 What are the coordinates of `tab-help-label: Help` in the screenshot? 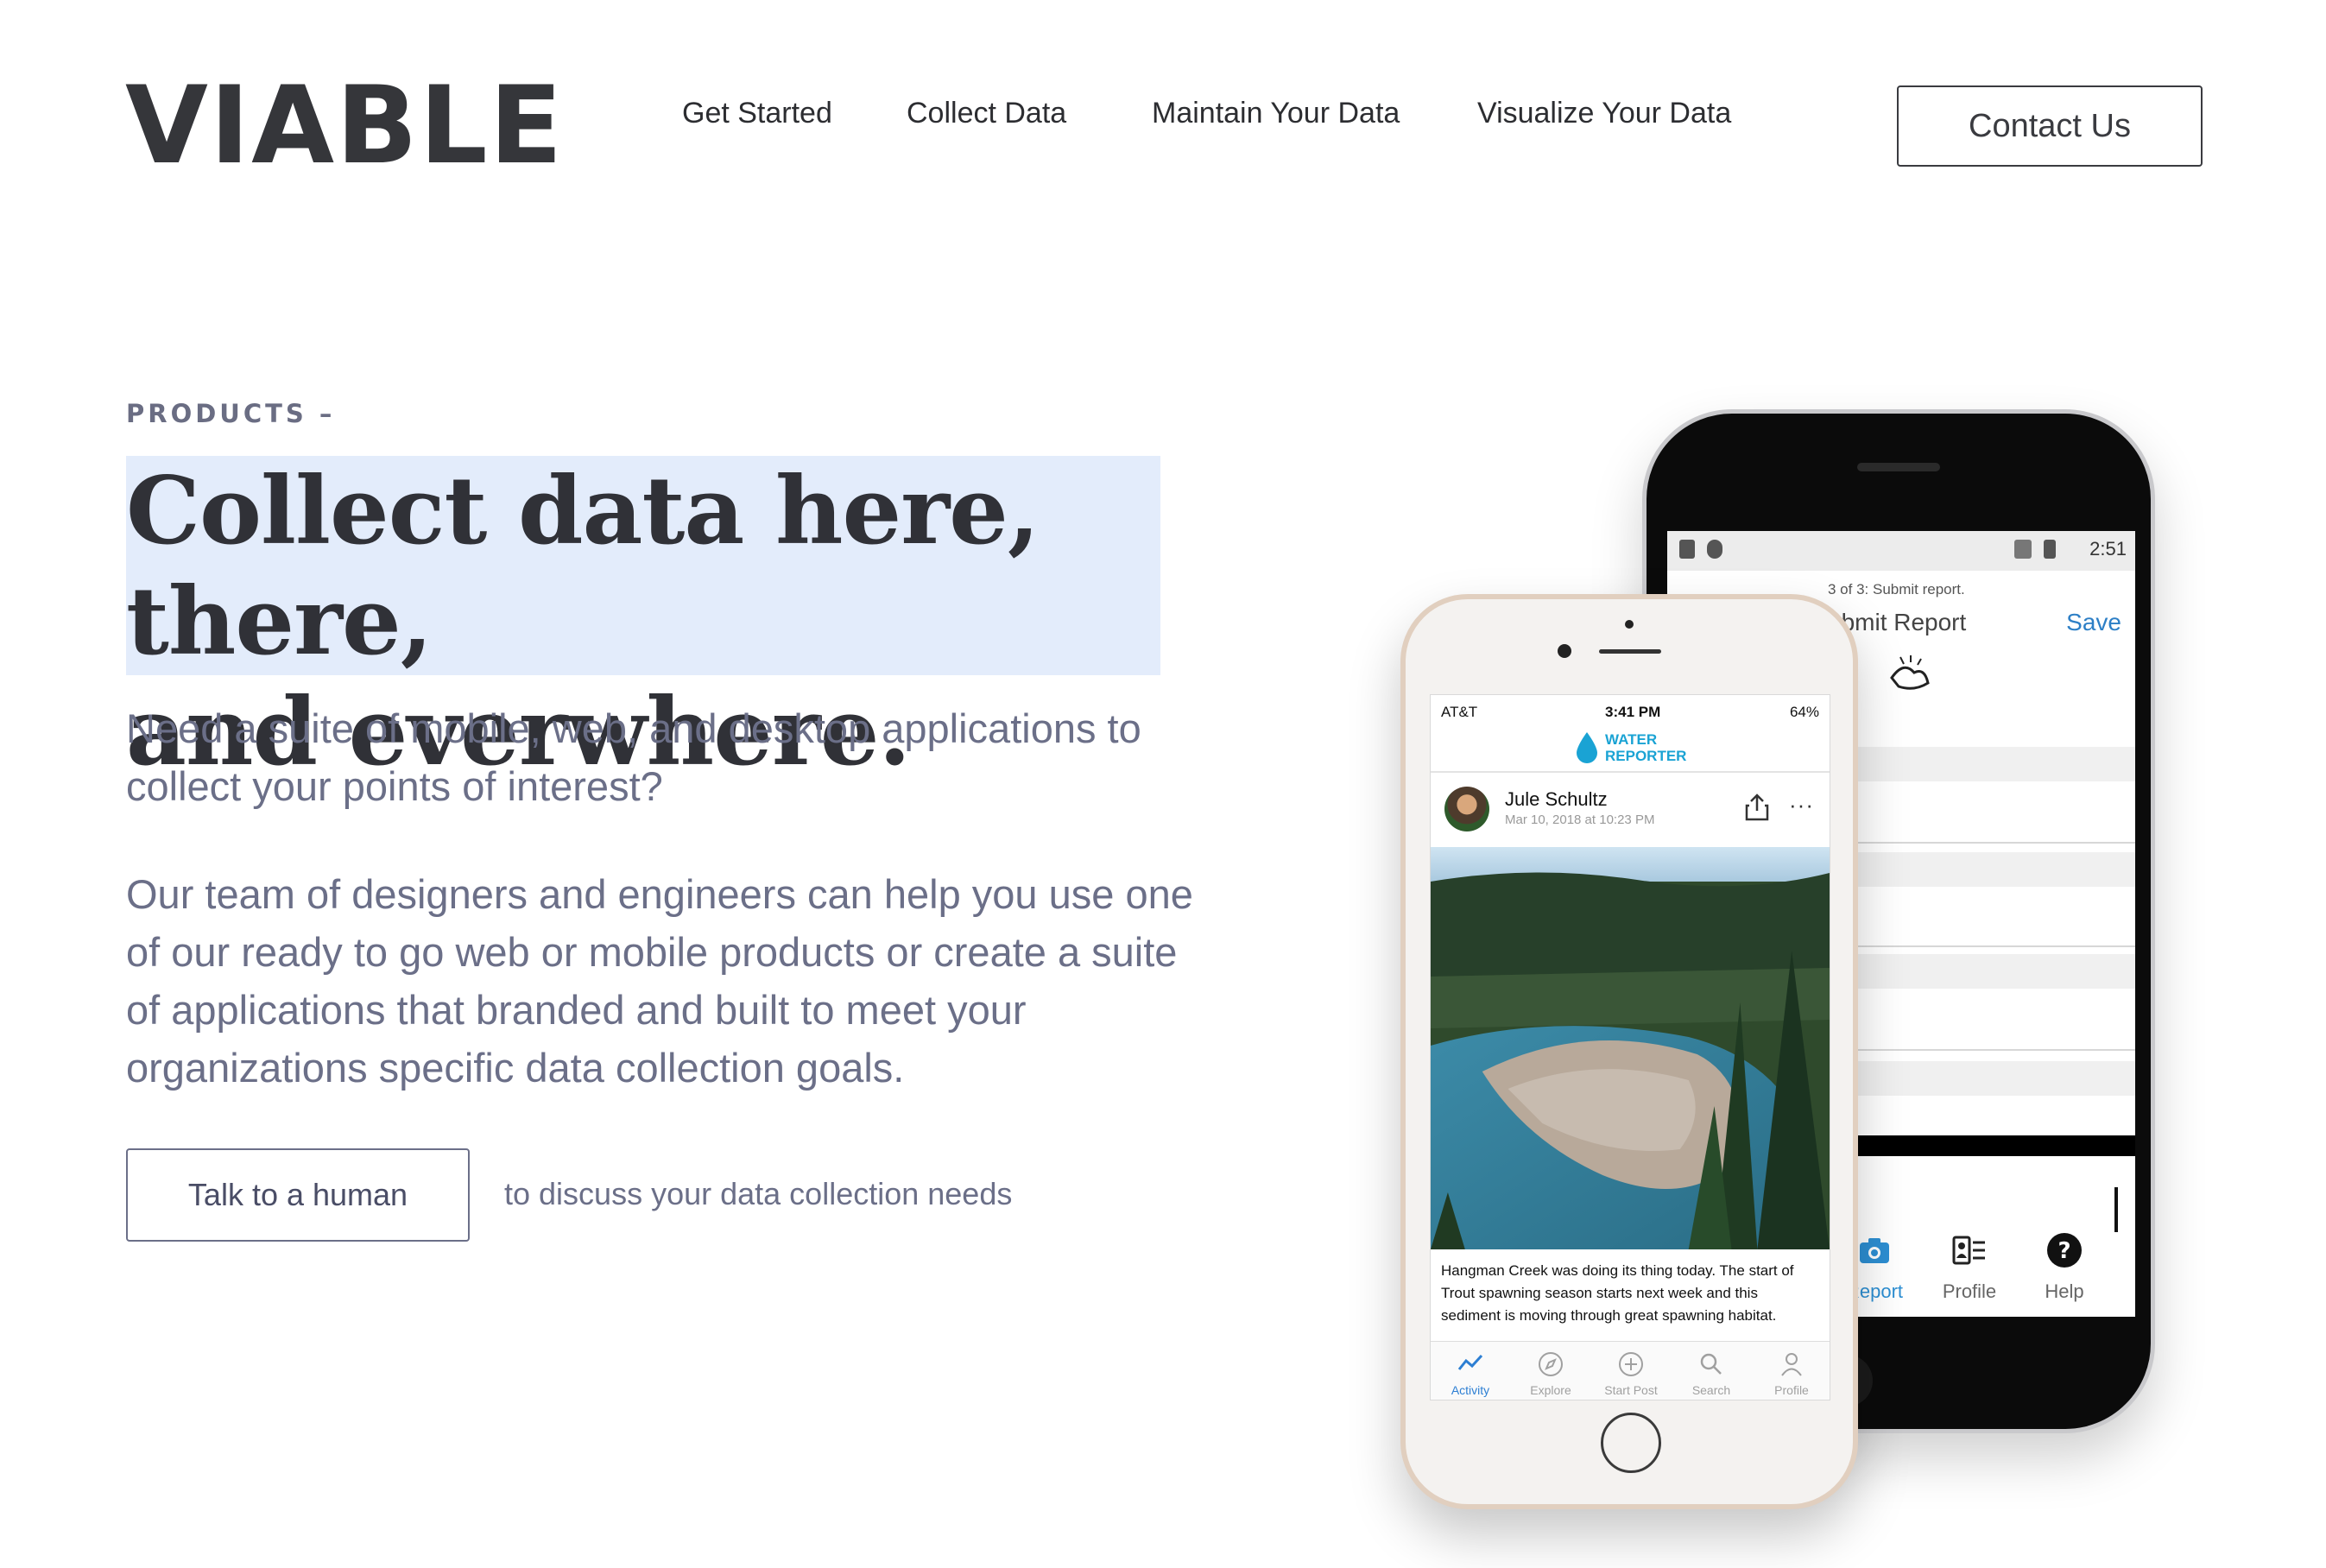 It's located at (2064, 1291).